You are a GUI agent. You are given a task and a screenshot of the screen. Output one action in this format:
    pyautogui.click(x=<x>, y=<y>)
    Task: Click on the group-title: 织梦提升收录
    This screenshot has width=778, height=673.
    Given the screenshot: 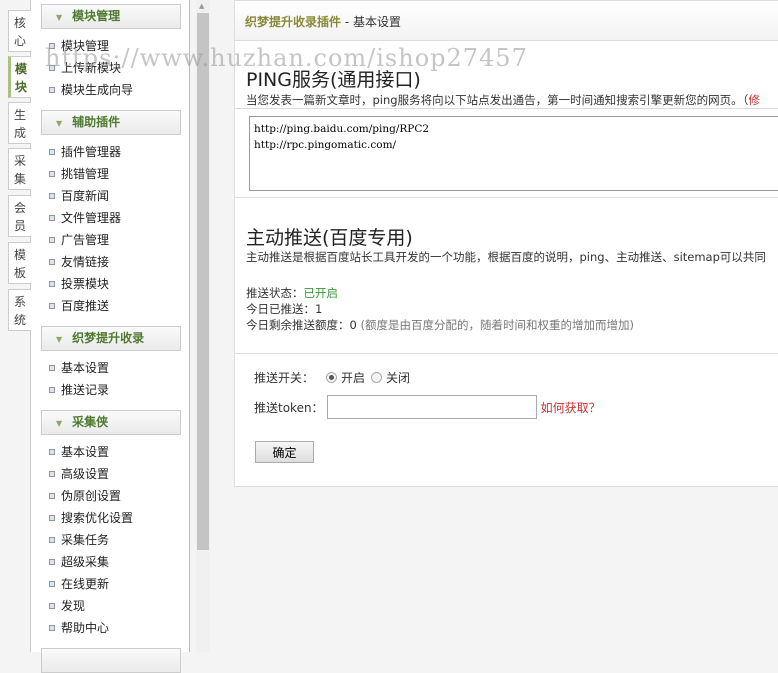 What is the action you would take?
    pyautogui.click(x=108, y=338)
    